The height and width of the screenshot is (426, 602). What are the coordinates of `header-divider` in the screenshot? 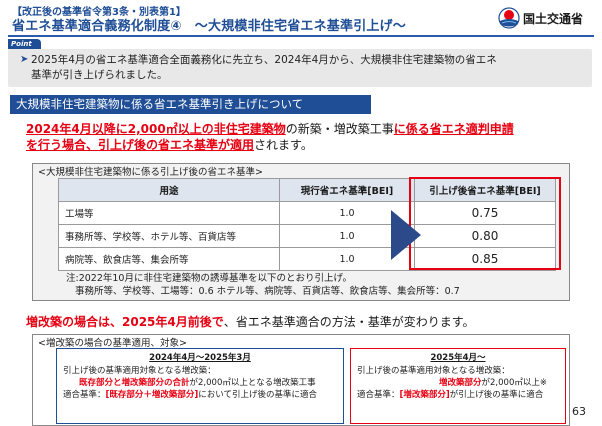 It's located at (301, 36).